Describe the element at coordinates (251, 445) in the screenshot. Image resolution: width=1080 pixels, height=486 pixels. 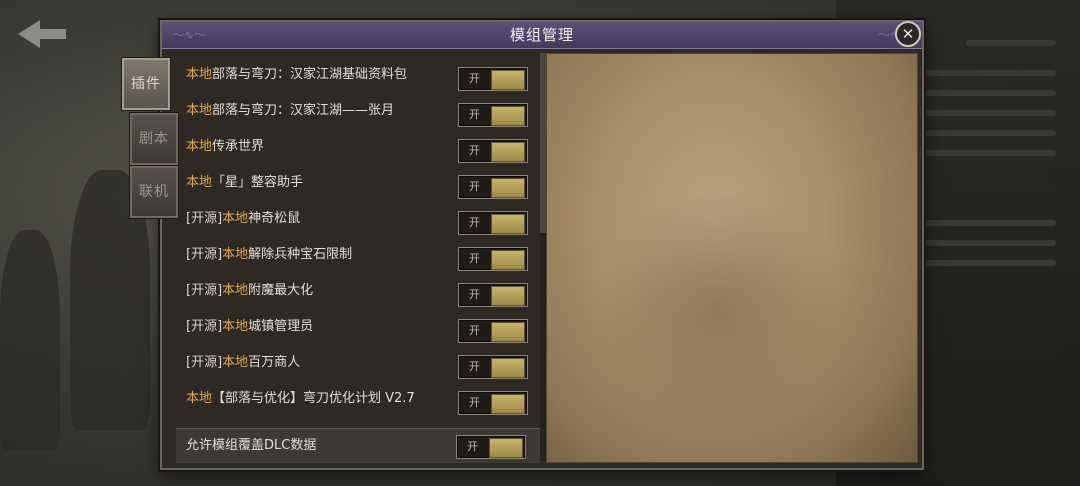
I see `dlc-override-label: 允许模组覆盖DLC数据` at that location.